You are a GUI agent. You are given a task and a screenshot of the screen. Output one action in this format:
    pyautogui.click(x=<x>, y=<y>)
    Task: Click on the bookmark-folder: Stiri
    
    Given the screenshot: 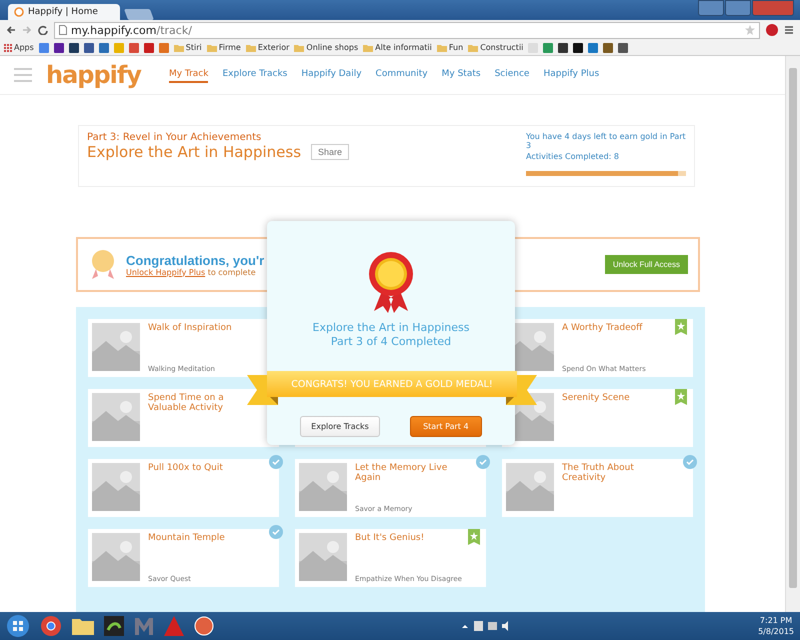 What is the action you would take?
    pyautogui.click(x=188, y=47)
    